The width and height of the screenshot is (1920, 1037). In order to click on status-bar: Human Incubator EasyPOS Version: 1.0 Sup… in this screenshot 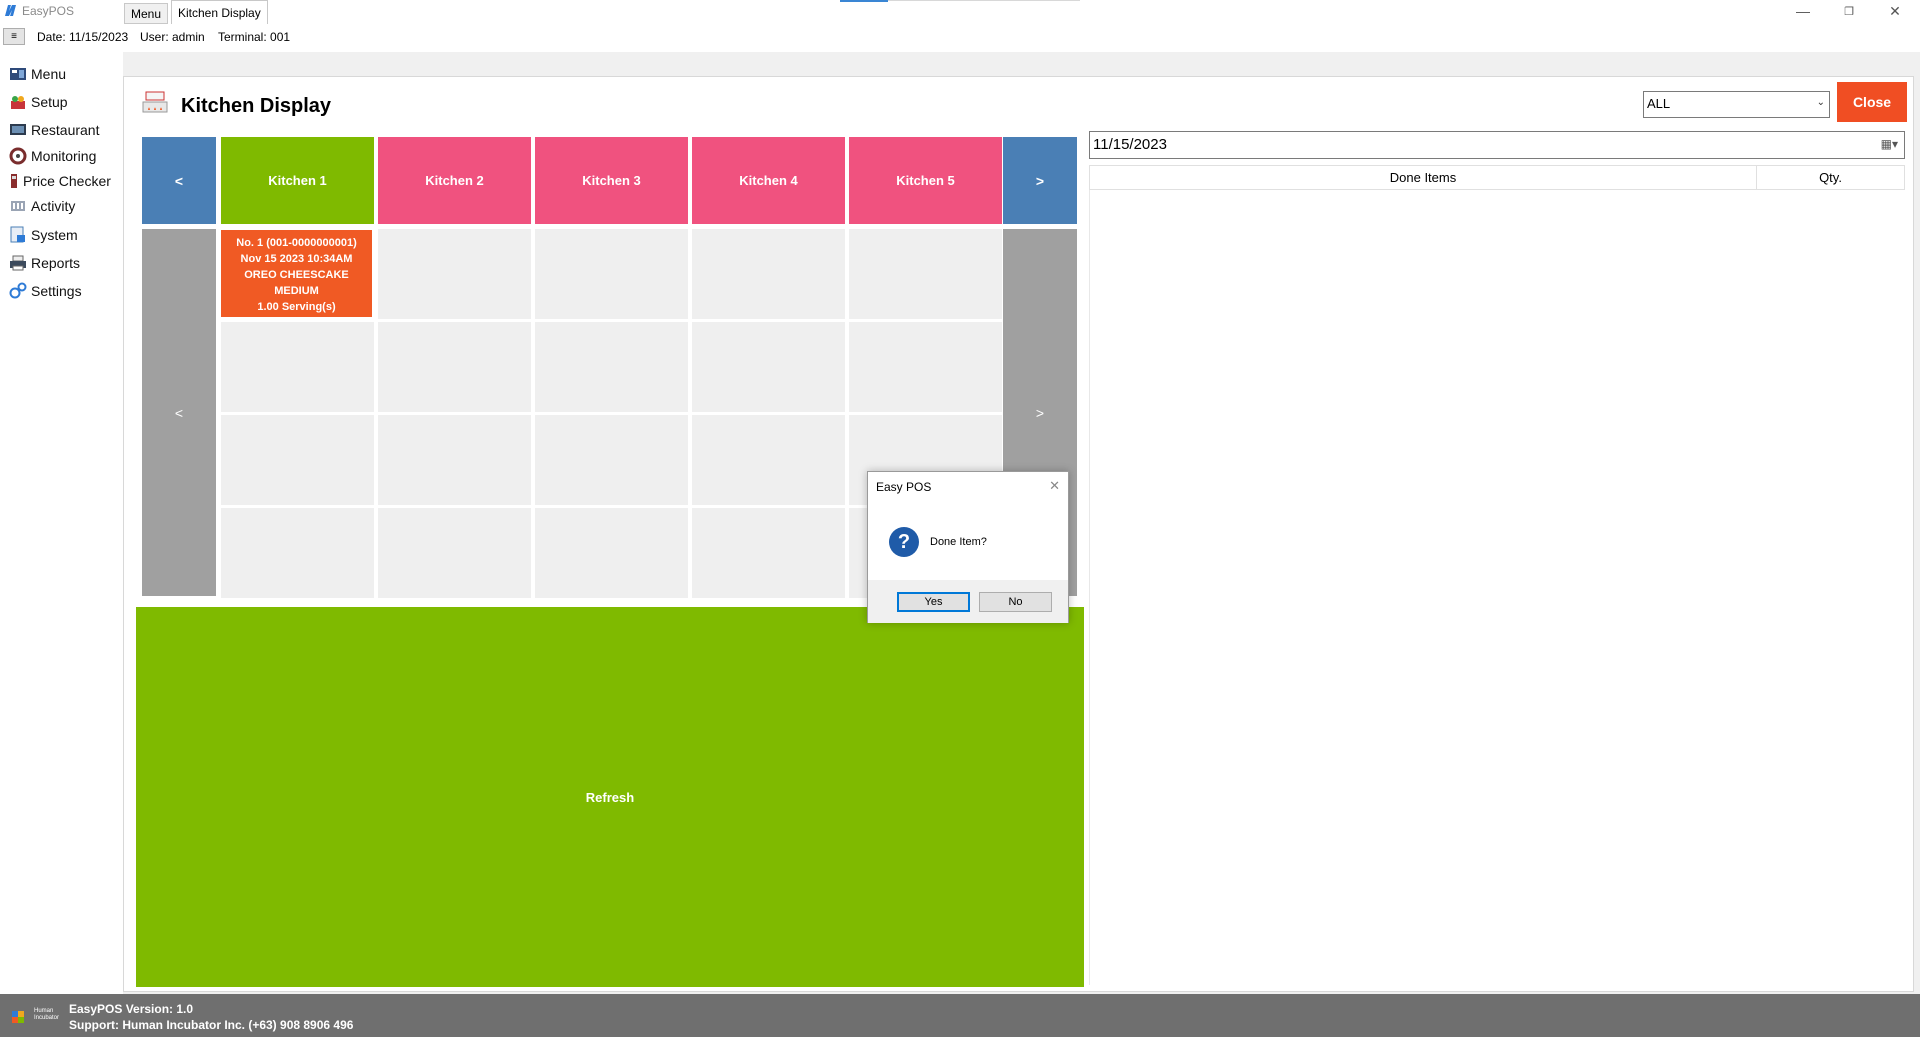, I will do `click(960, 1015)`.